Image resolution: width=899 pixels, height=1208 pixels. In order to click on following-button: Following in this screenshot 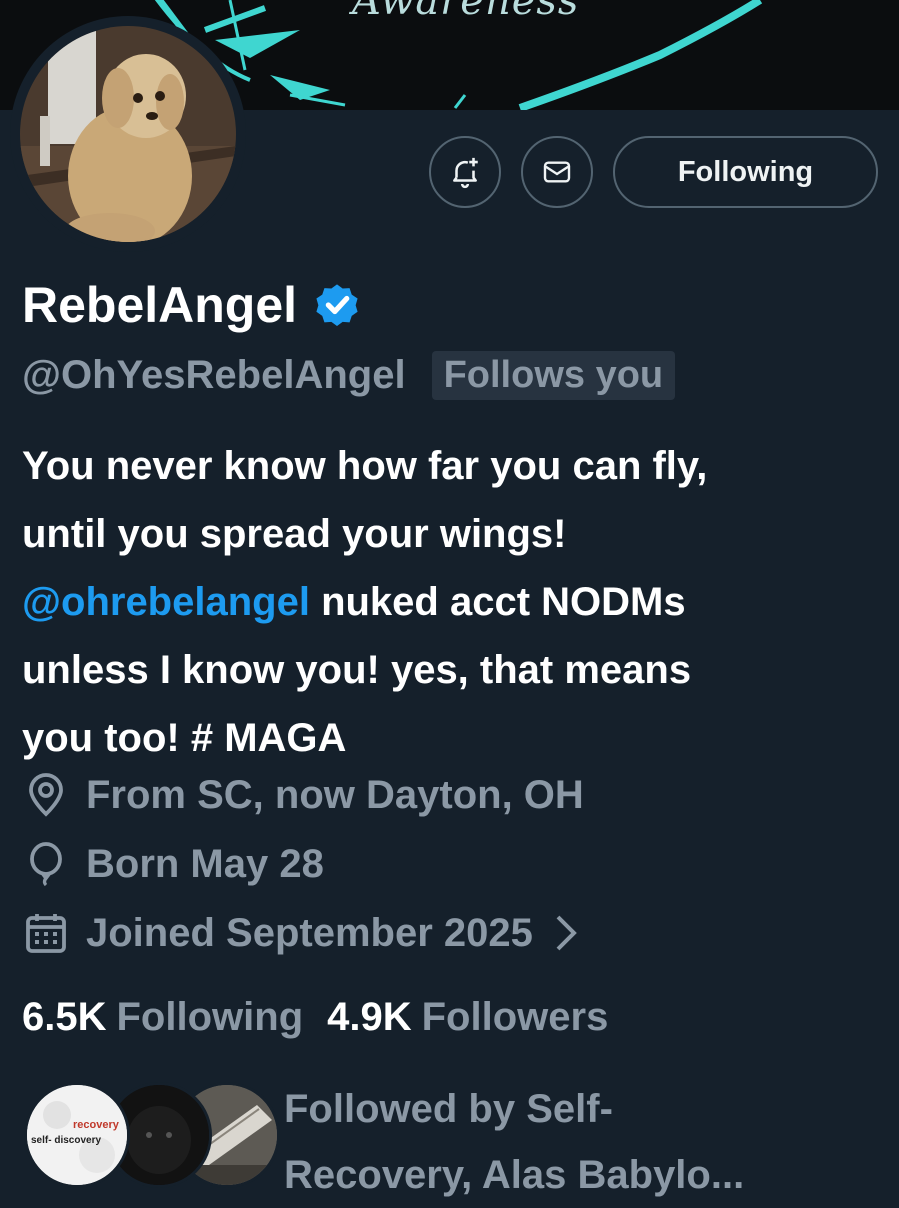, I will do `click(745, 172)`.